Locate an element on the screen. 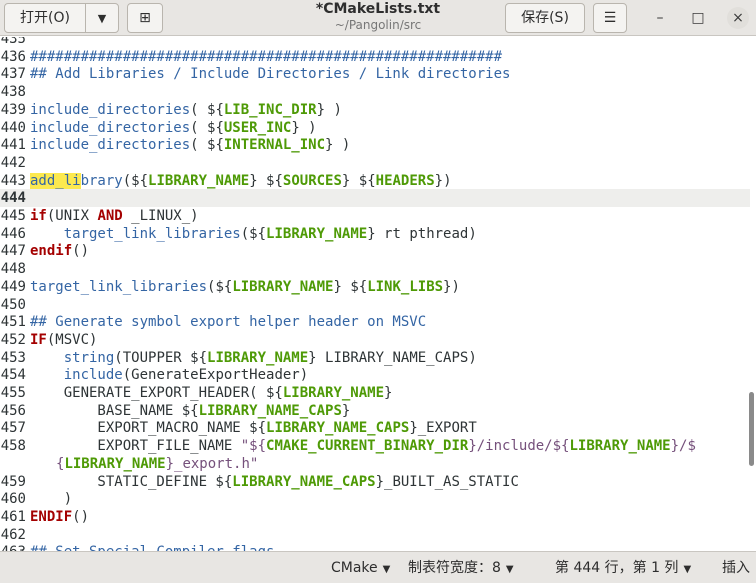 Image resolution: width=756 pixels, height=583 pixels. code-token: }_BUILT_AS_STATIC is located at coordinates (447, 481).